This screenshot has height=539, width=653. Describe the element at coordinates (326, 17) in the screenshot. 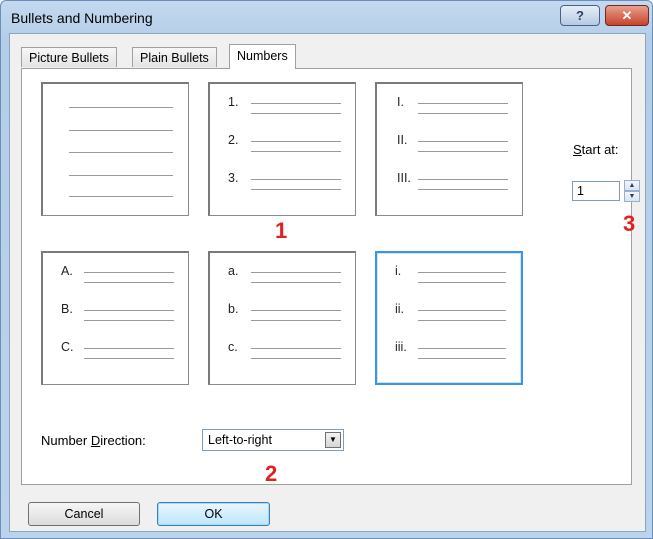

I see `title-bar: Bullets and Numbering ? ✕` at that location.